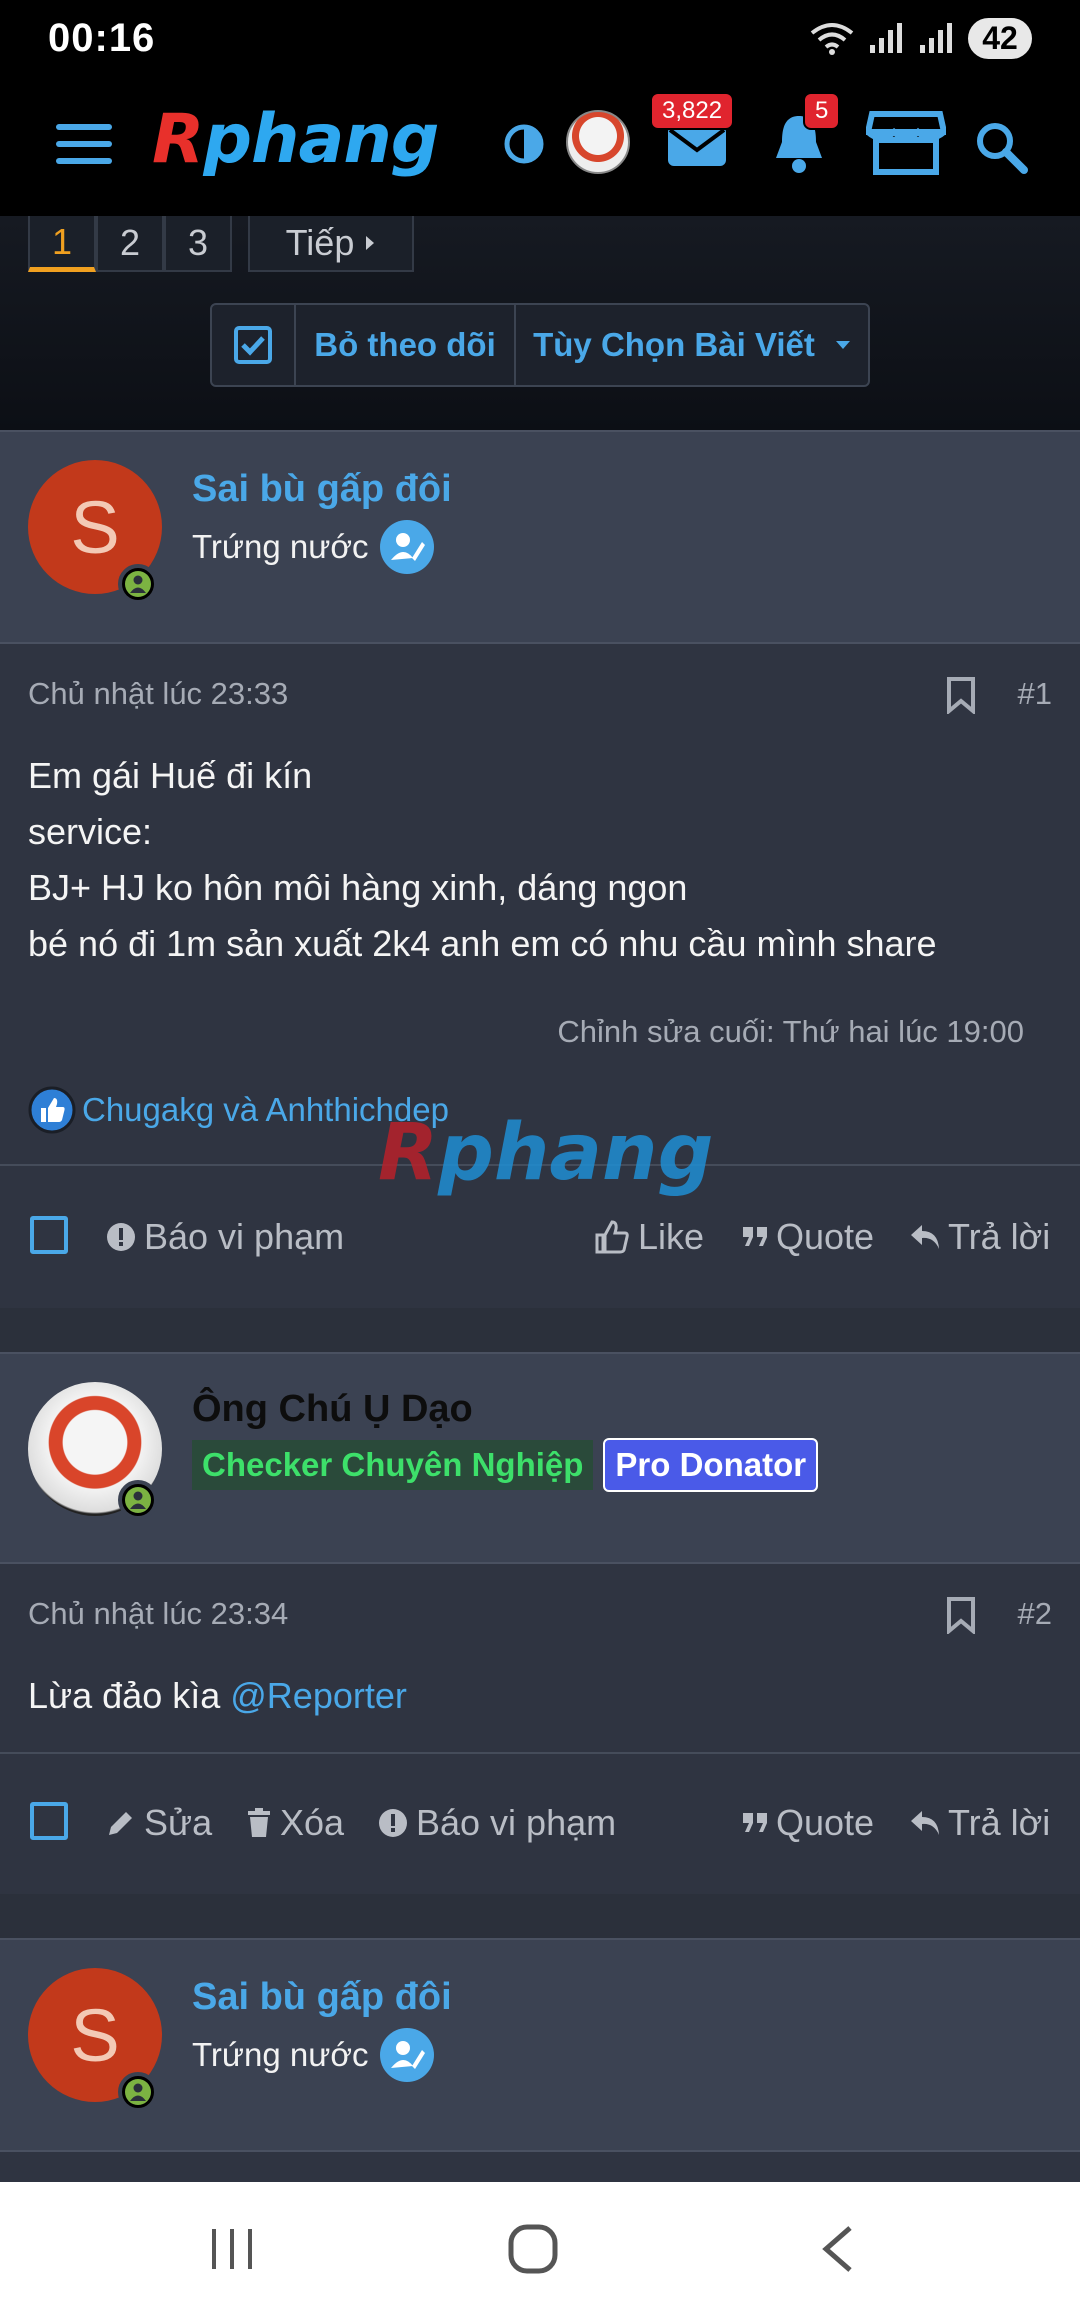 This screenshot has height=2316, width=1080. What do you see at coordinates (1035, 694) in the screenshot?
I see `post-1-number: #1` at bounding box center [1035, 694].